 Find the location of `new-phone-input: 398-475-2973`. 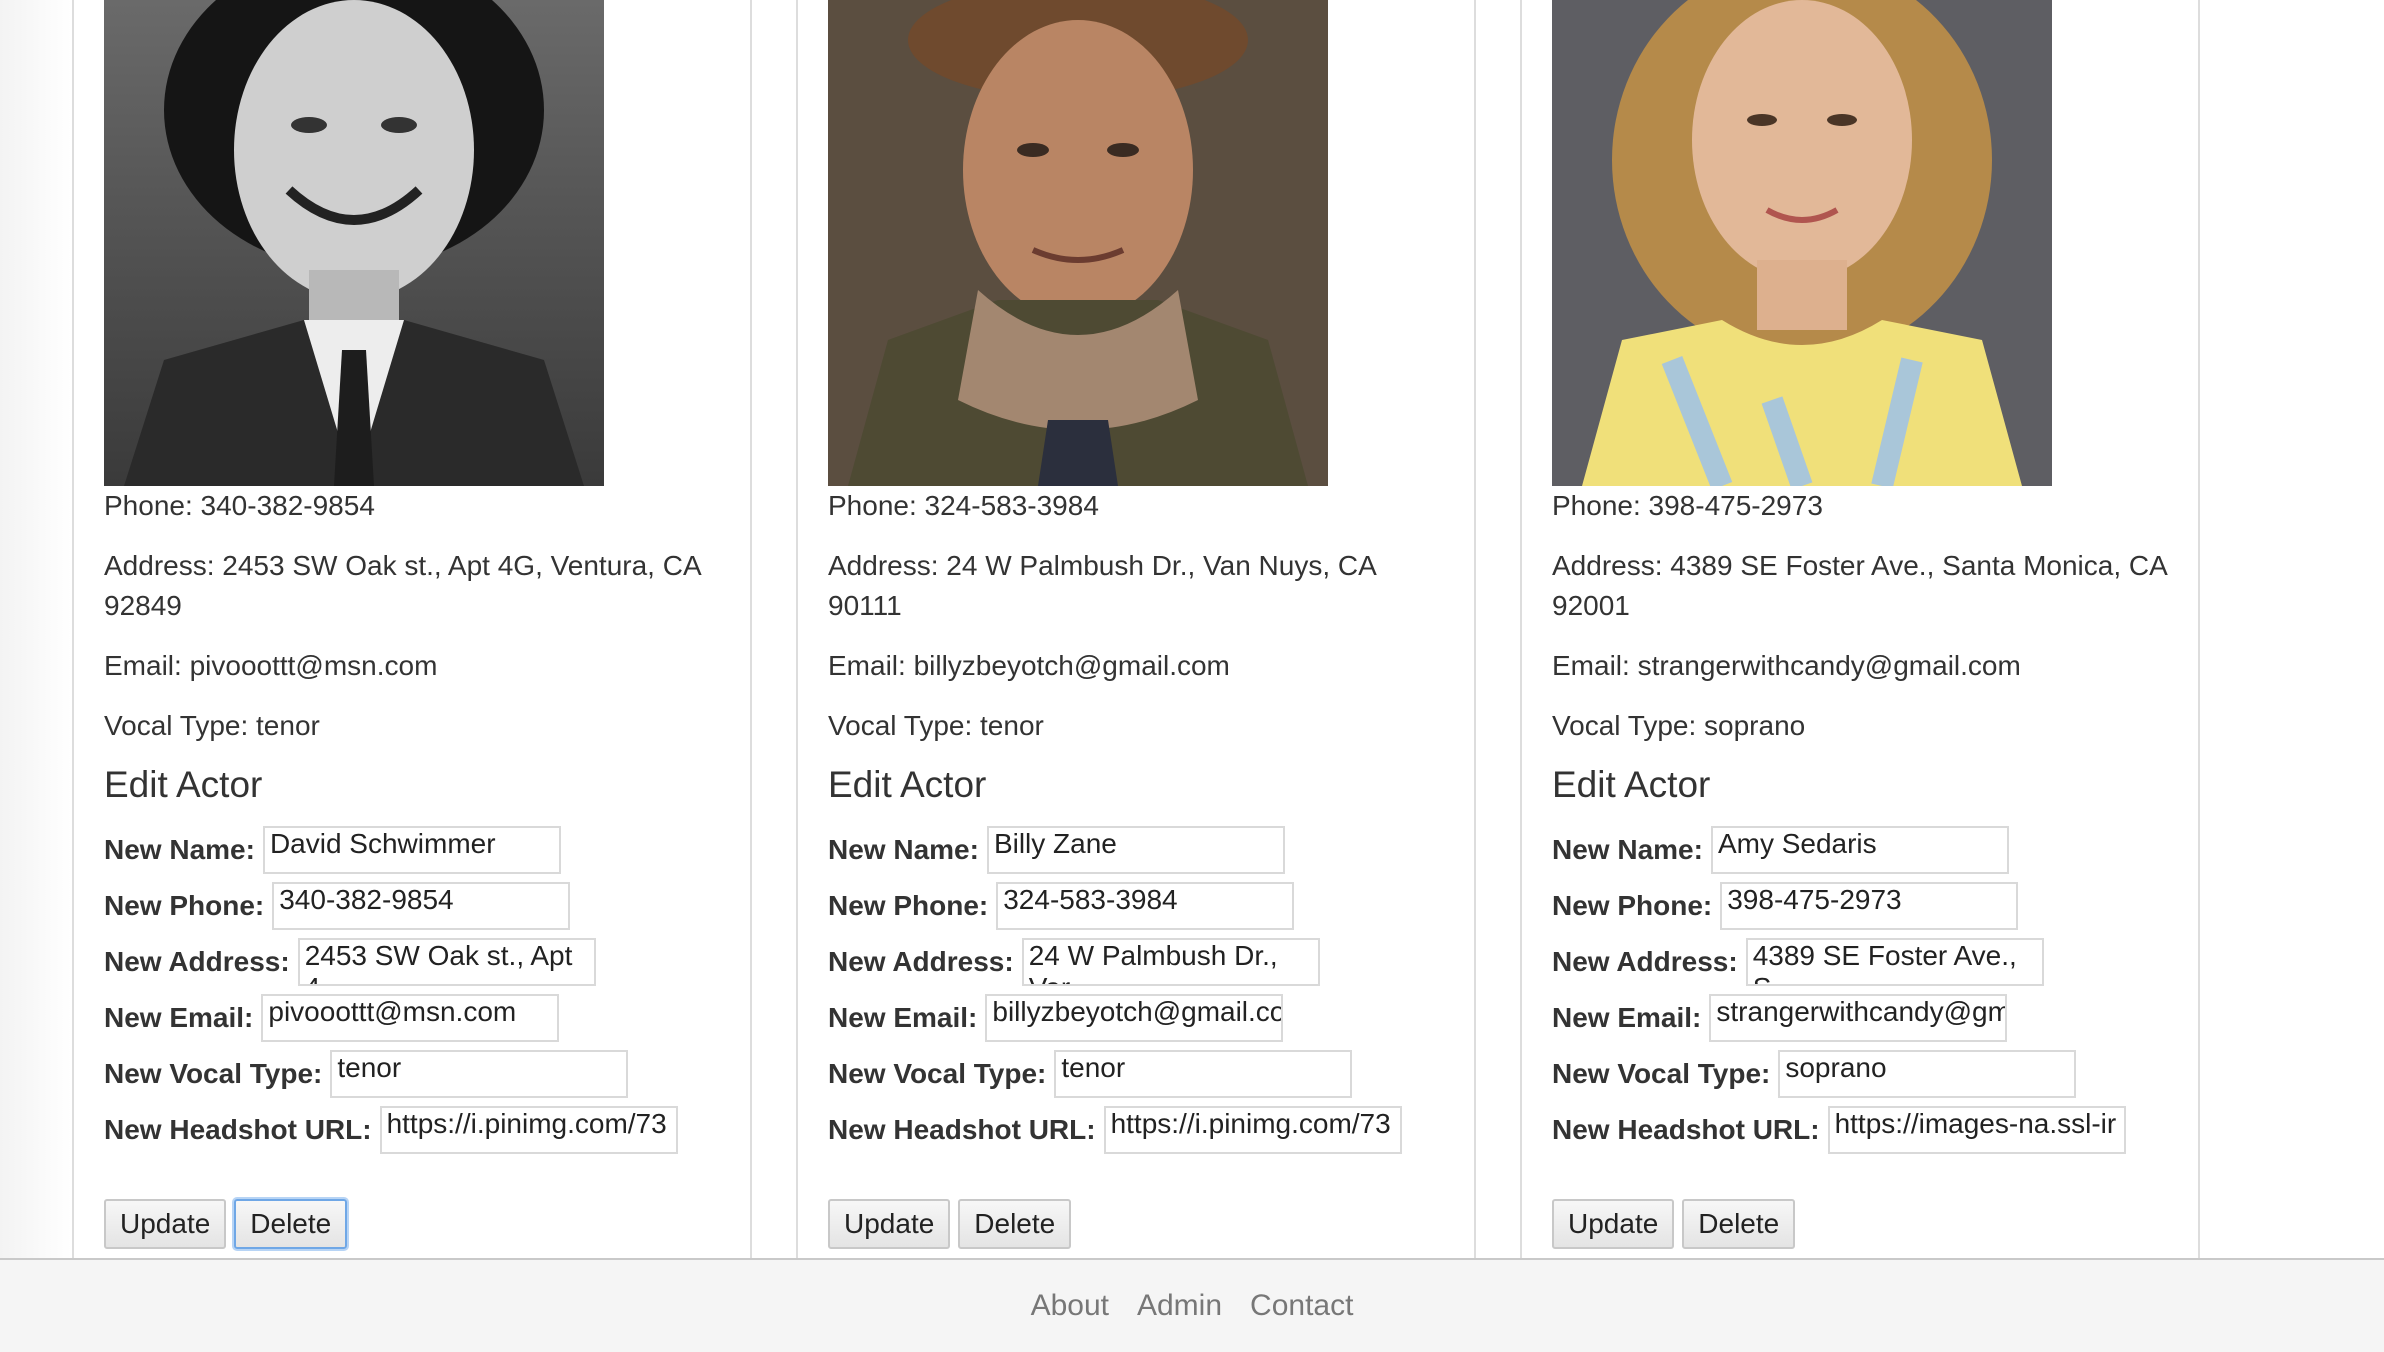

new-phone-input: 398-475-2973 is located at coordinates (1869, 906).